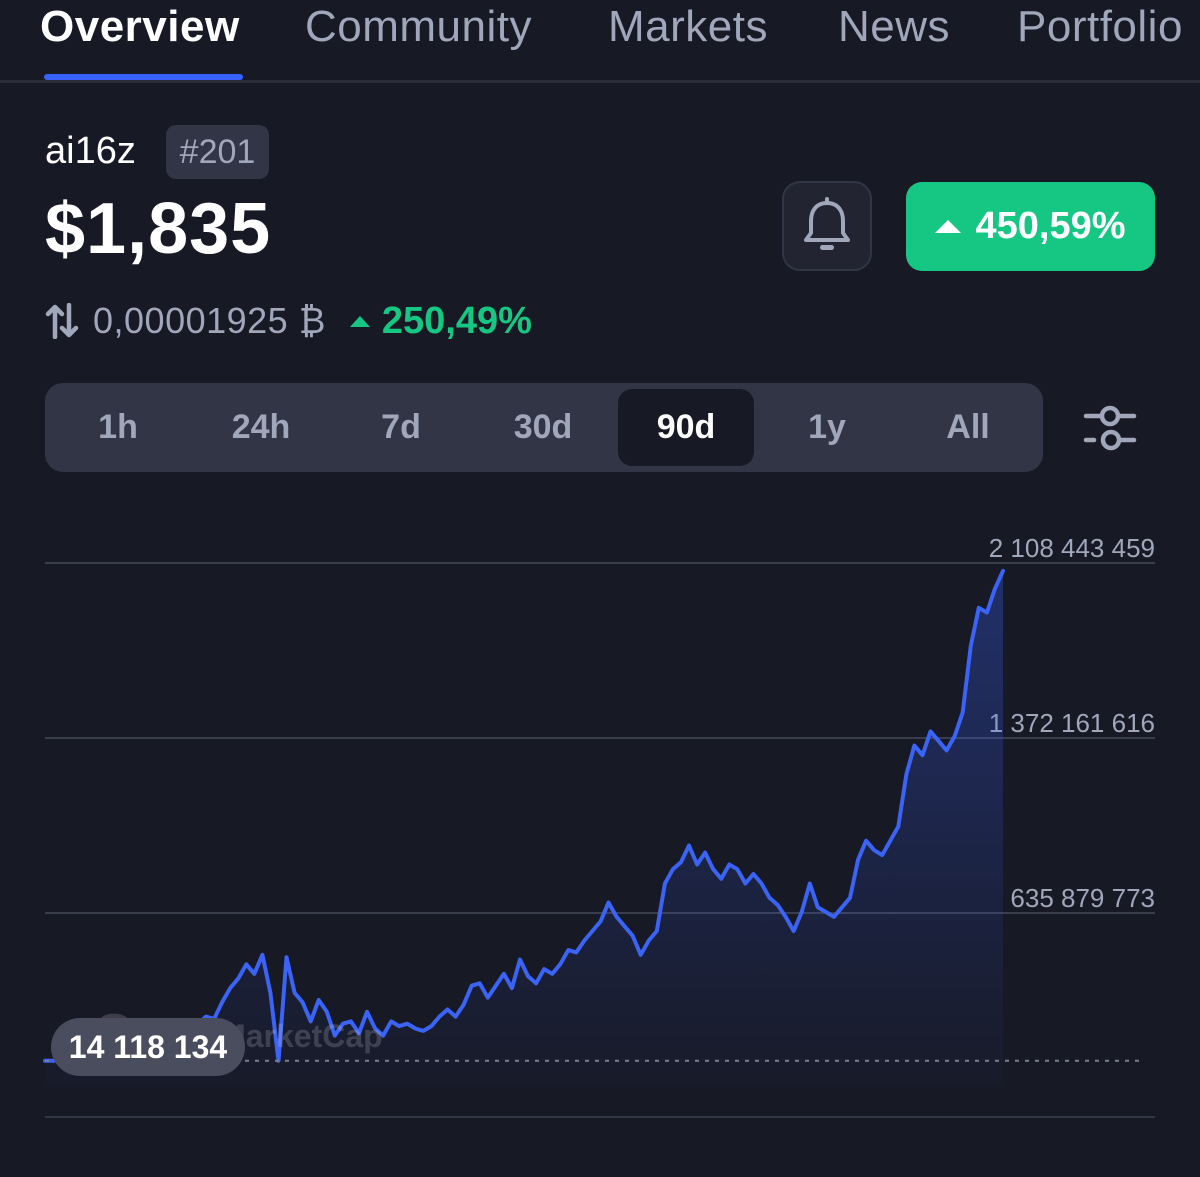  I want to click on range-all: All, so click(968, 427).